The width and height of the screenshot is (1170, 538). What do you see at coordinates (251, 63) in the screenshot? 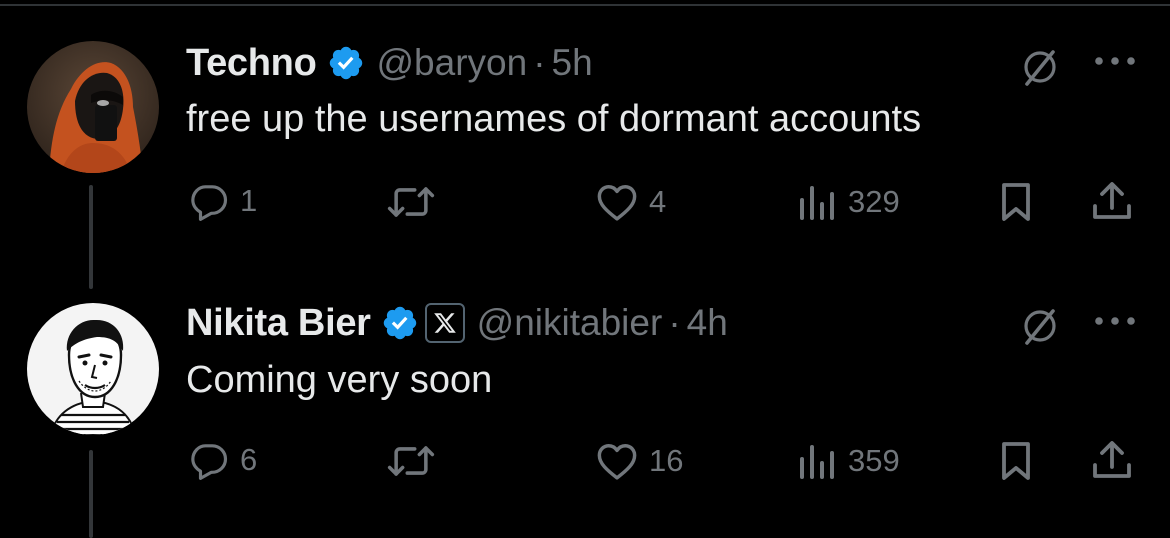
I see `display-name: Techno` at bounding box center [251, 63].